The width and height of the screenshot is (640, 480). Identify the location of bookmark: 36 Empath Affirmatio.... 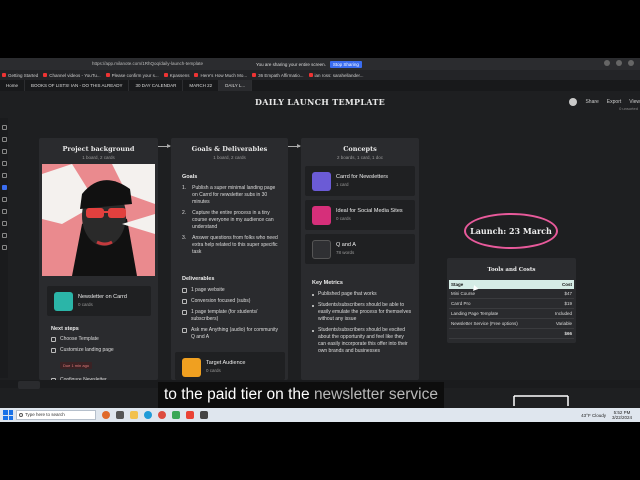
(278, 75).